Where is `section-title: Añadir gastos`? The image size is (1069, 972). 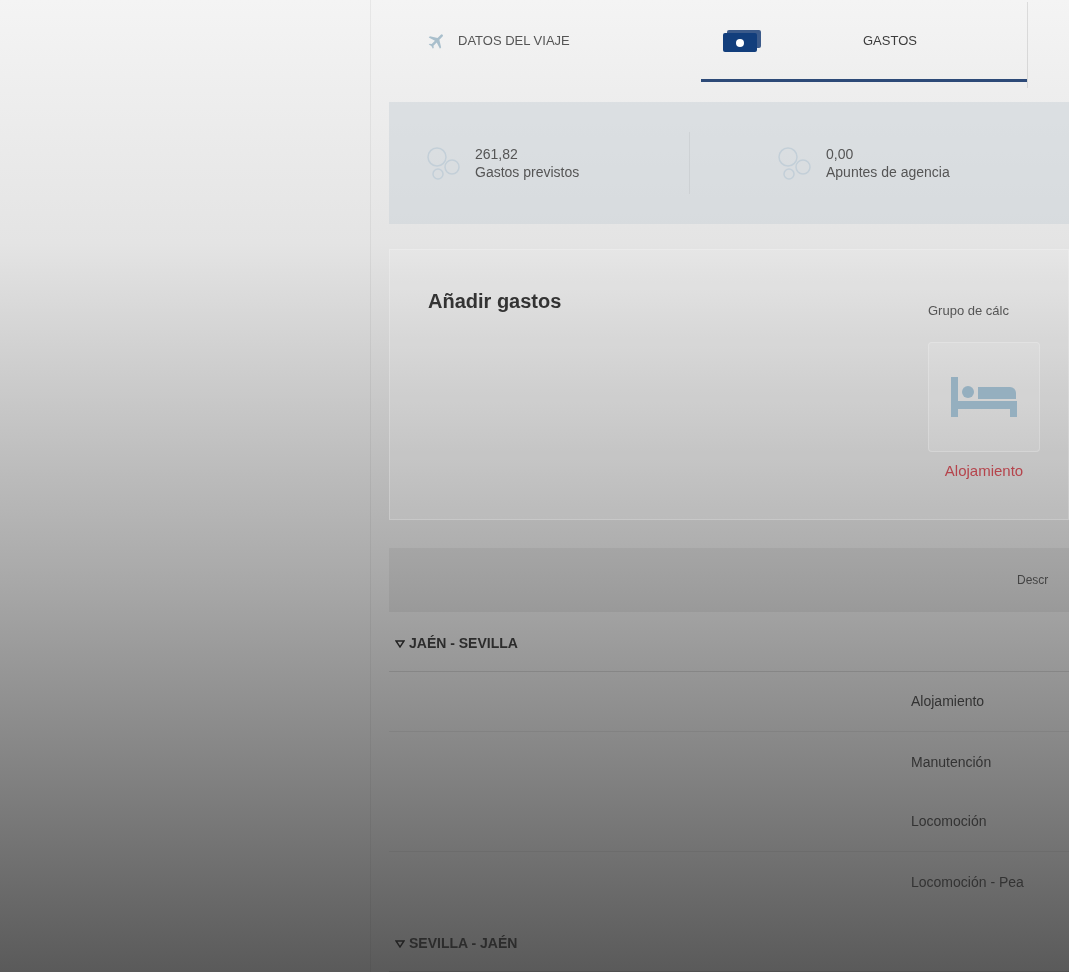 section-title: Añadir gastos is located at coordinates (495, 301).